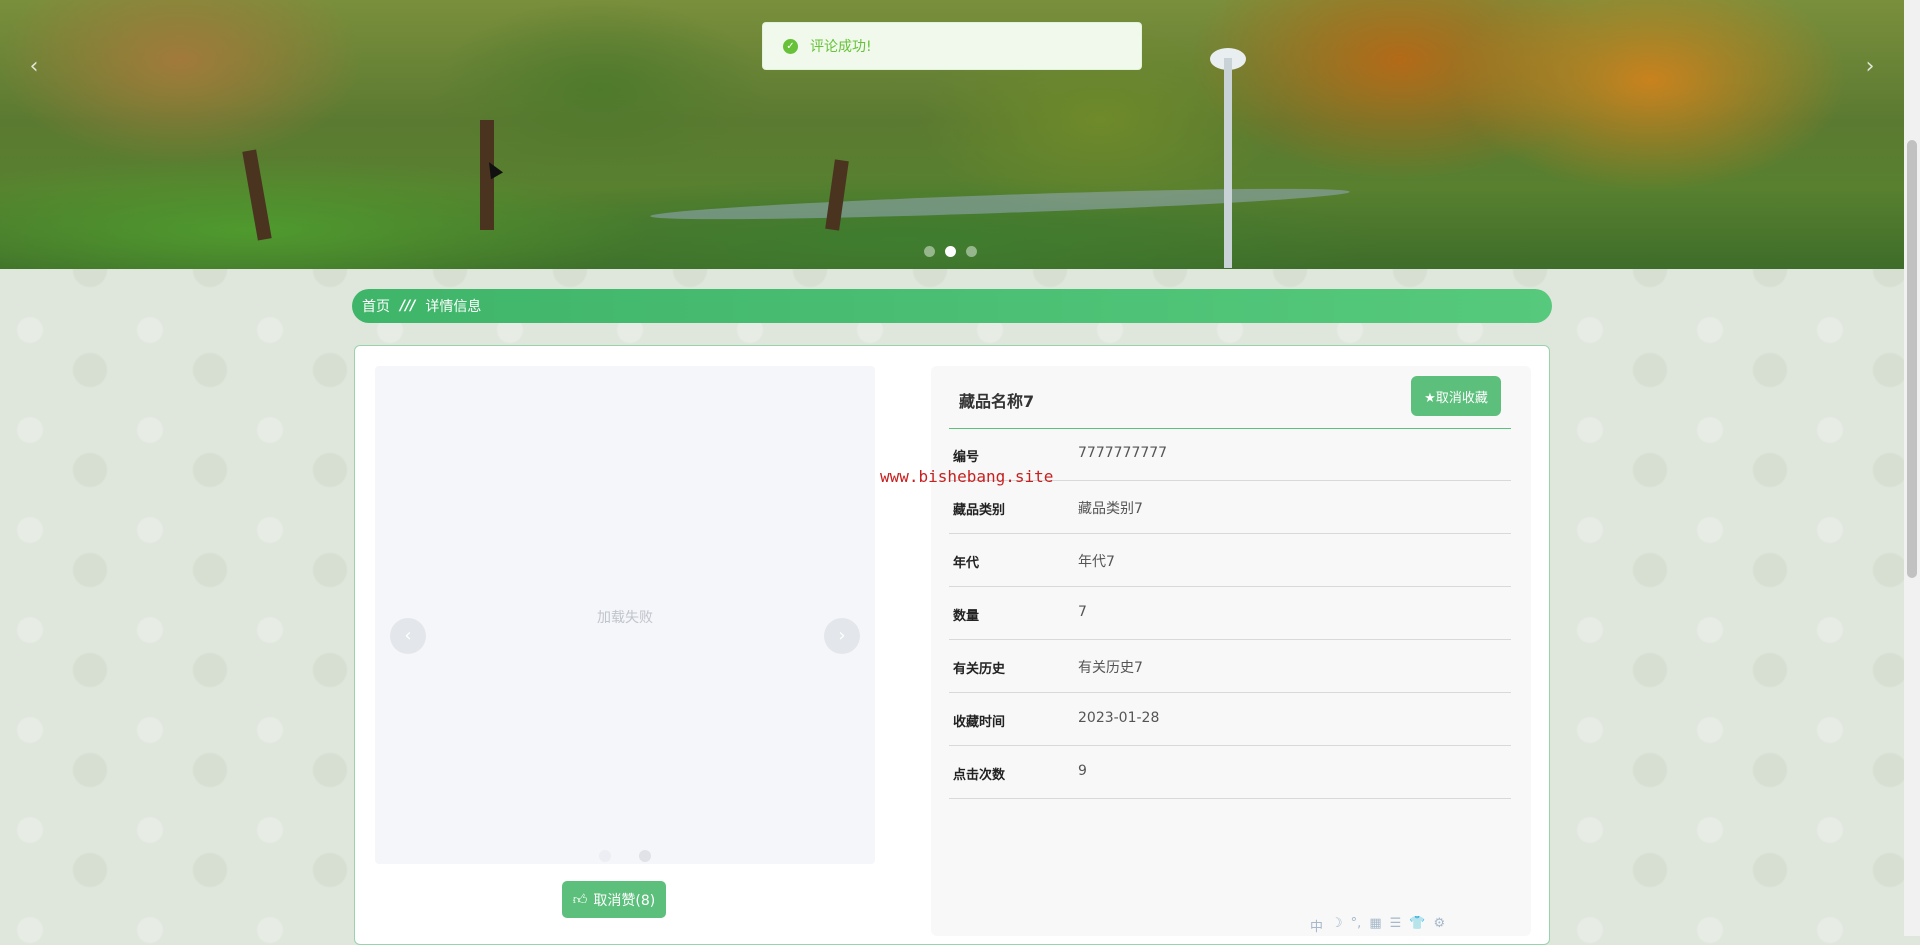  Describe the element at coordinates (966, 616) in the screenshot. I see `field-label: 数量` at that location.